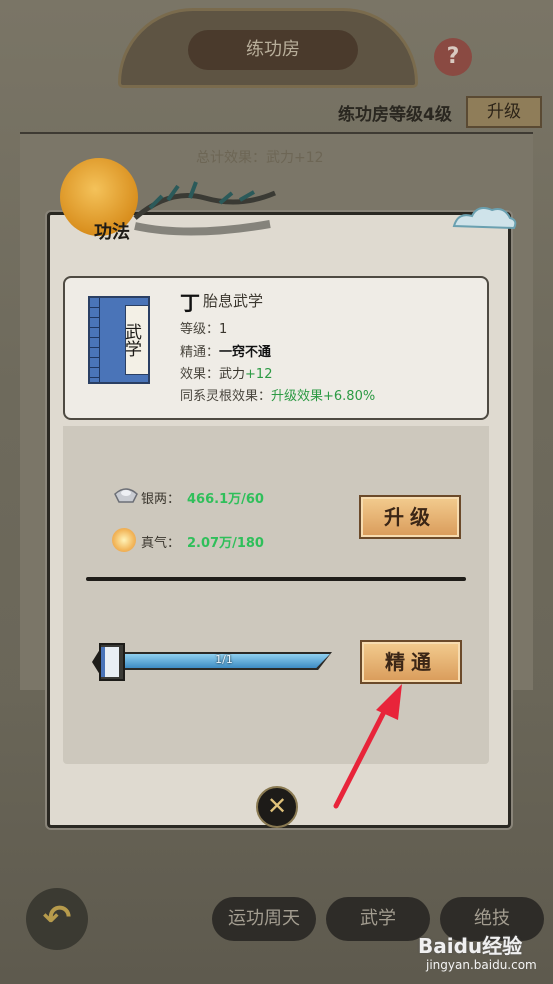  What do you see at coordinates (225, 499) in the screenshot?
I see `silver-value: 466.1万/60` at bounding box center [225, 499].